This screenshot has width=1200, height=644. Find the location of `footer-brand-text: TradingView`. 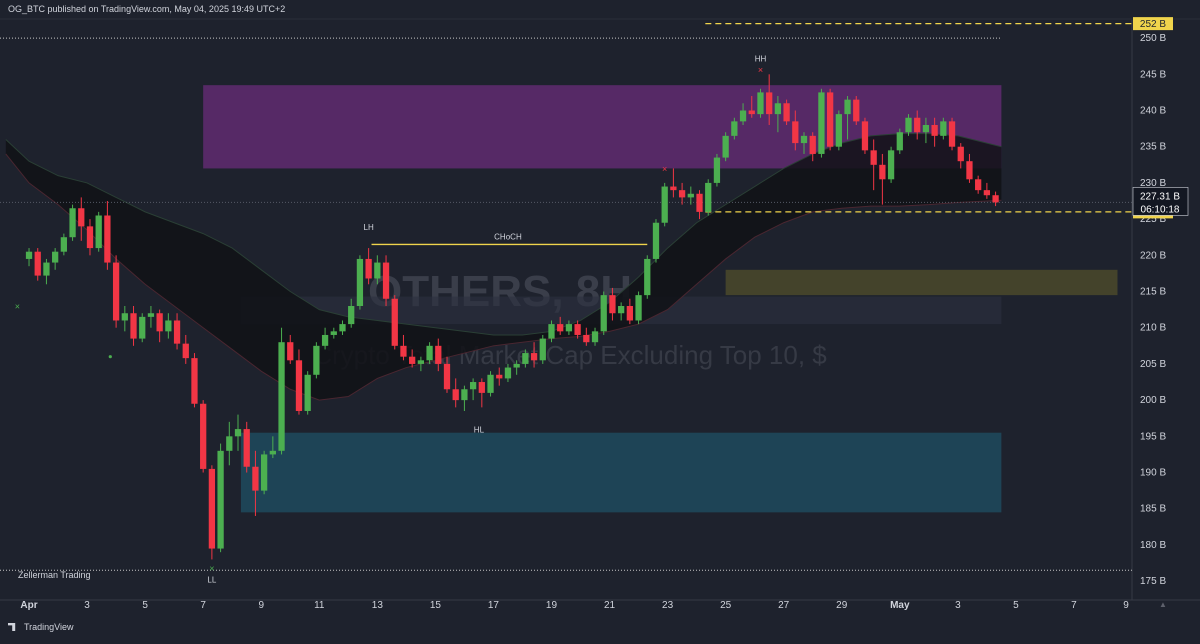

footer-brand-text: TradingView is located at coordinates (49, 627).